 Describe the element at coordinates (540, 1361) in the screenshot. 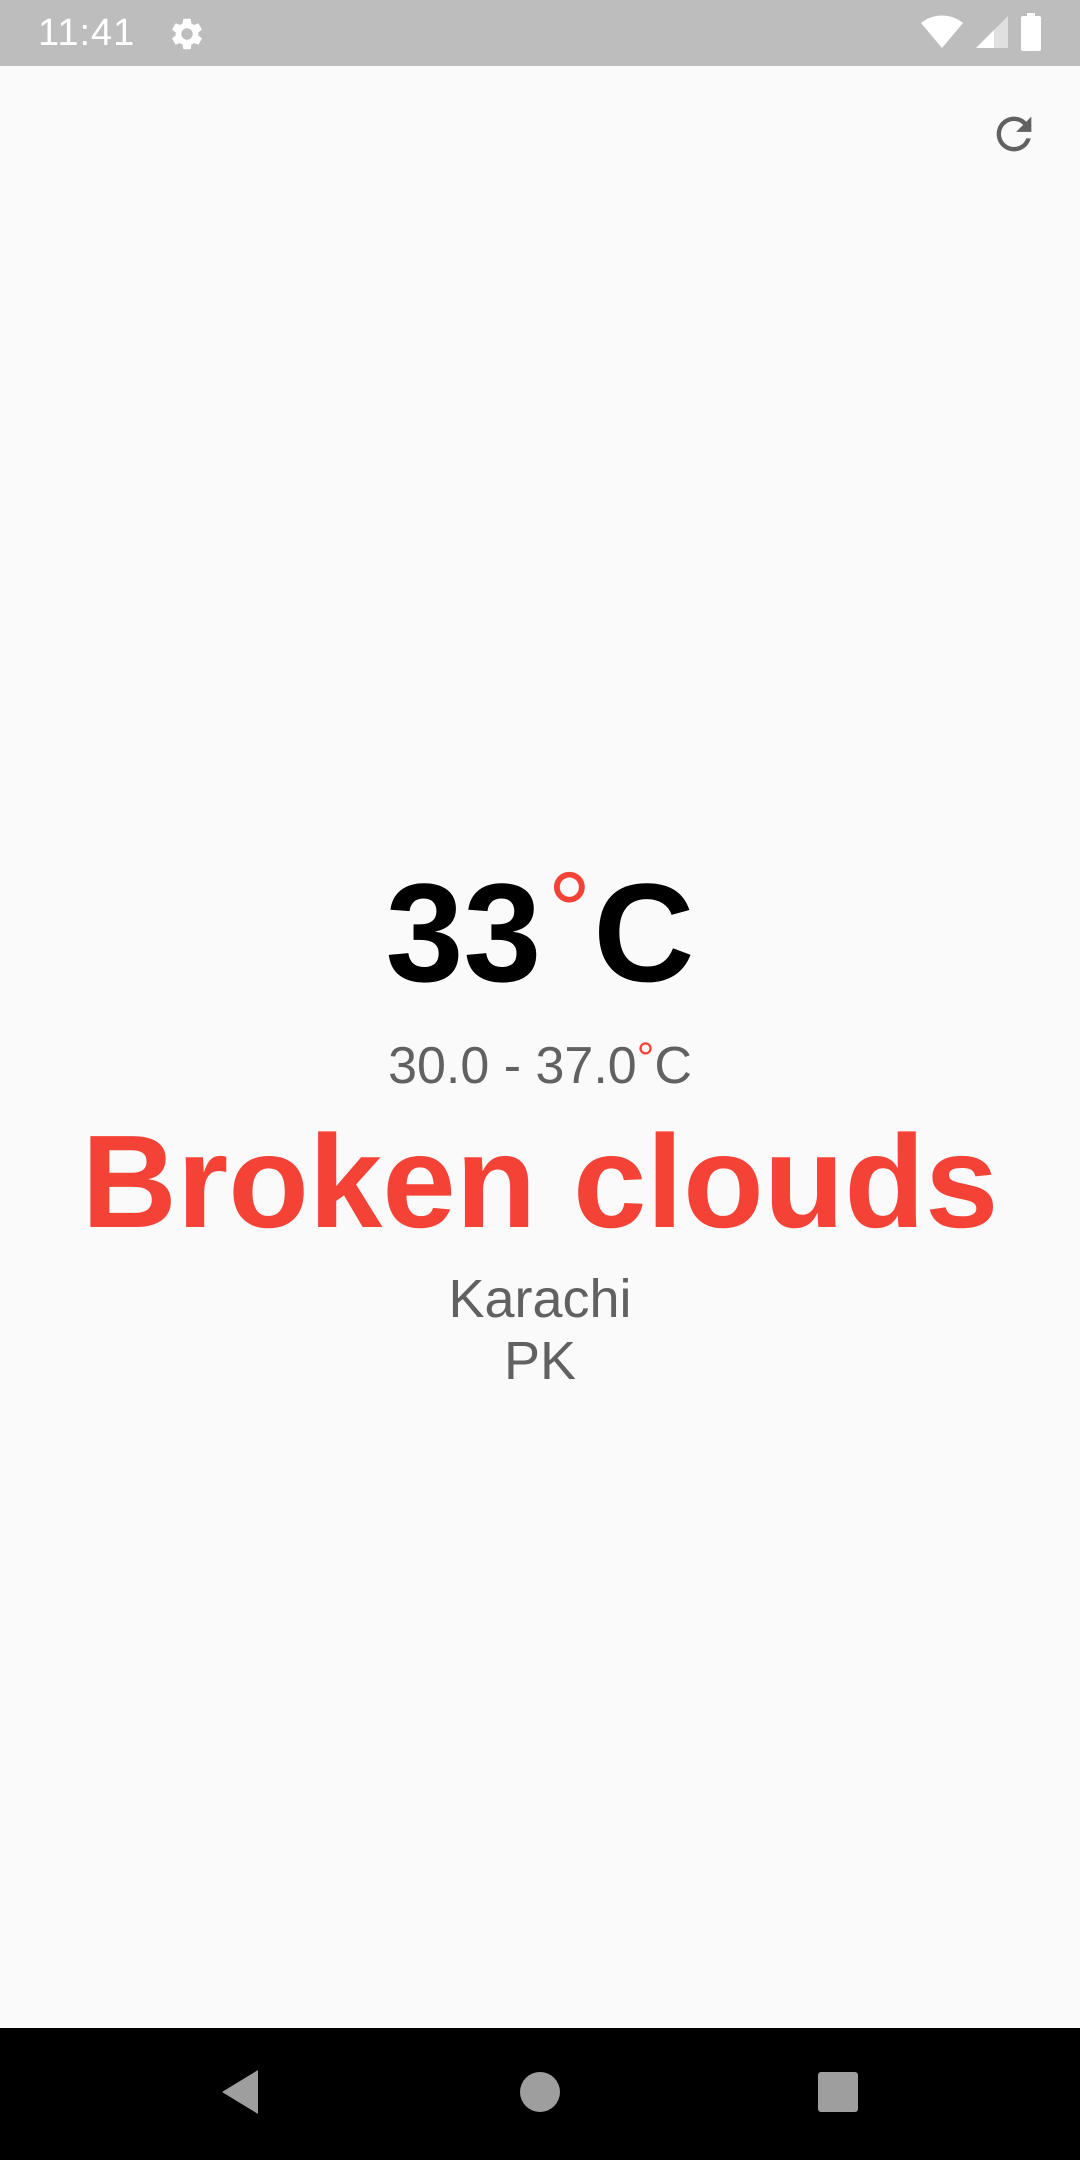

I see `country-code: PK` at that location.